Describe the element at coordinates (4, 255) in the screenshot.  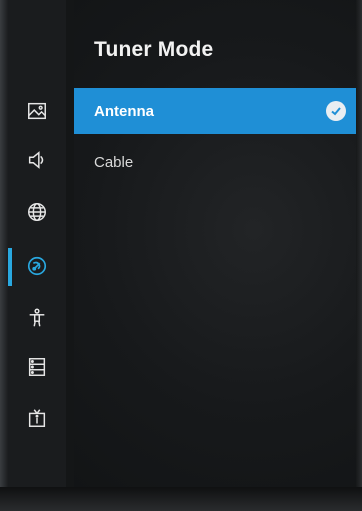
I see `tv-bezel-left` at that location.